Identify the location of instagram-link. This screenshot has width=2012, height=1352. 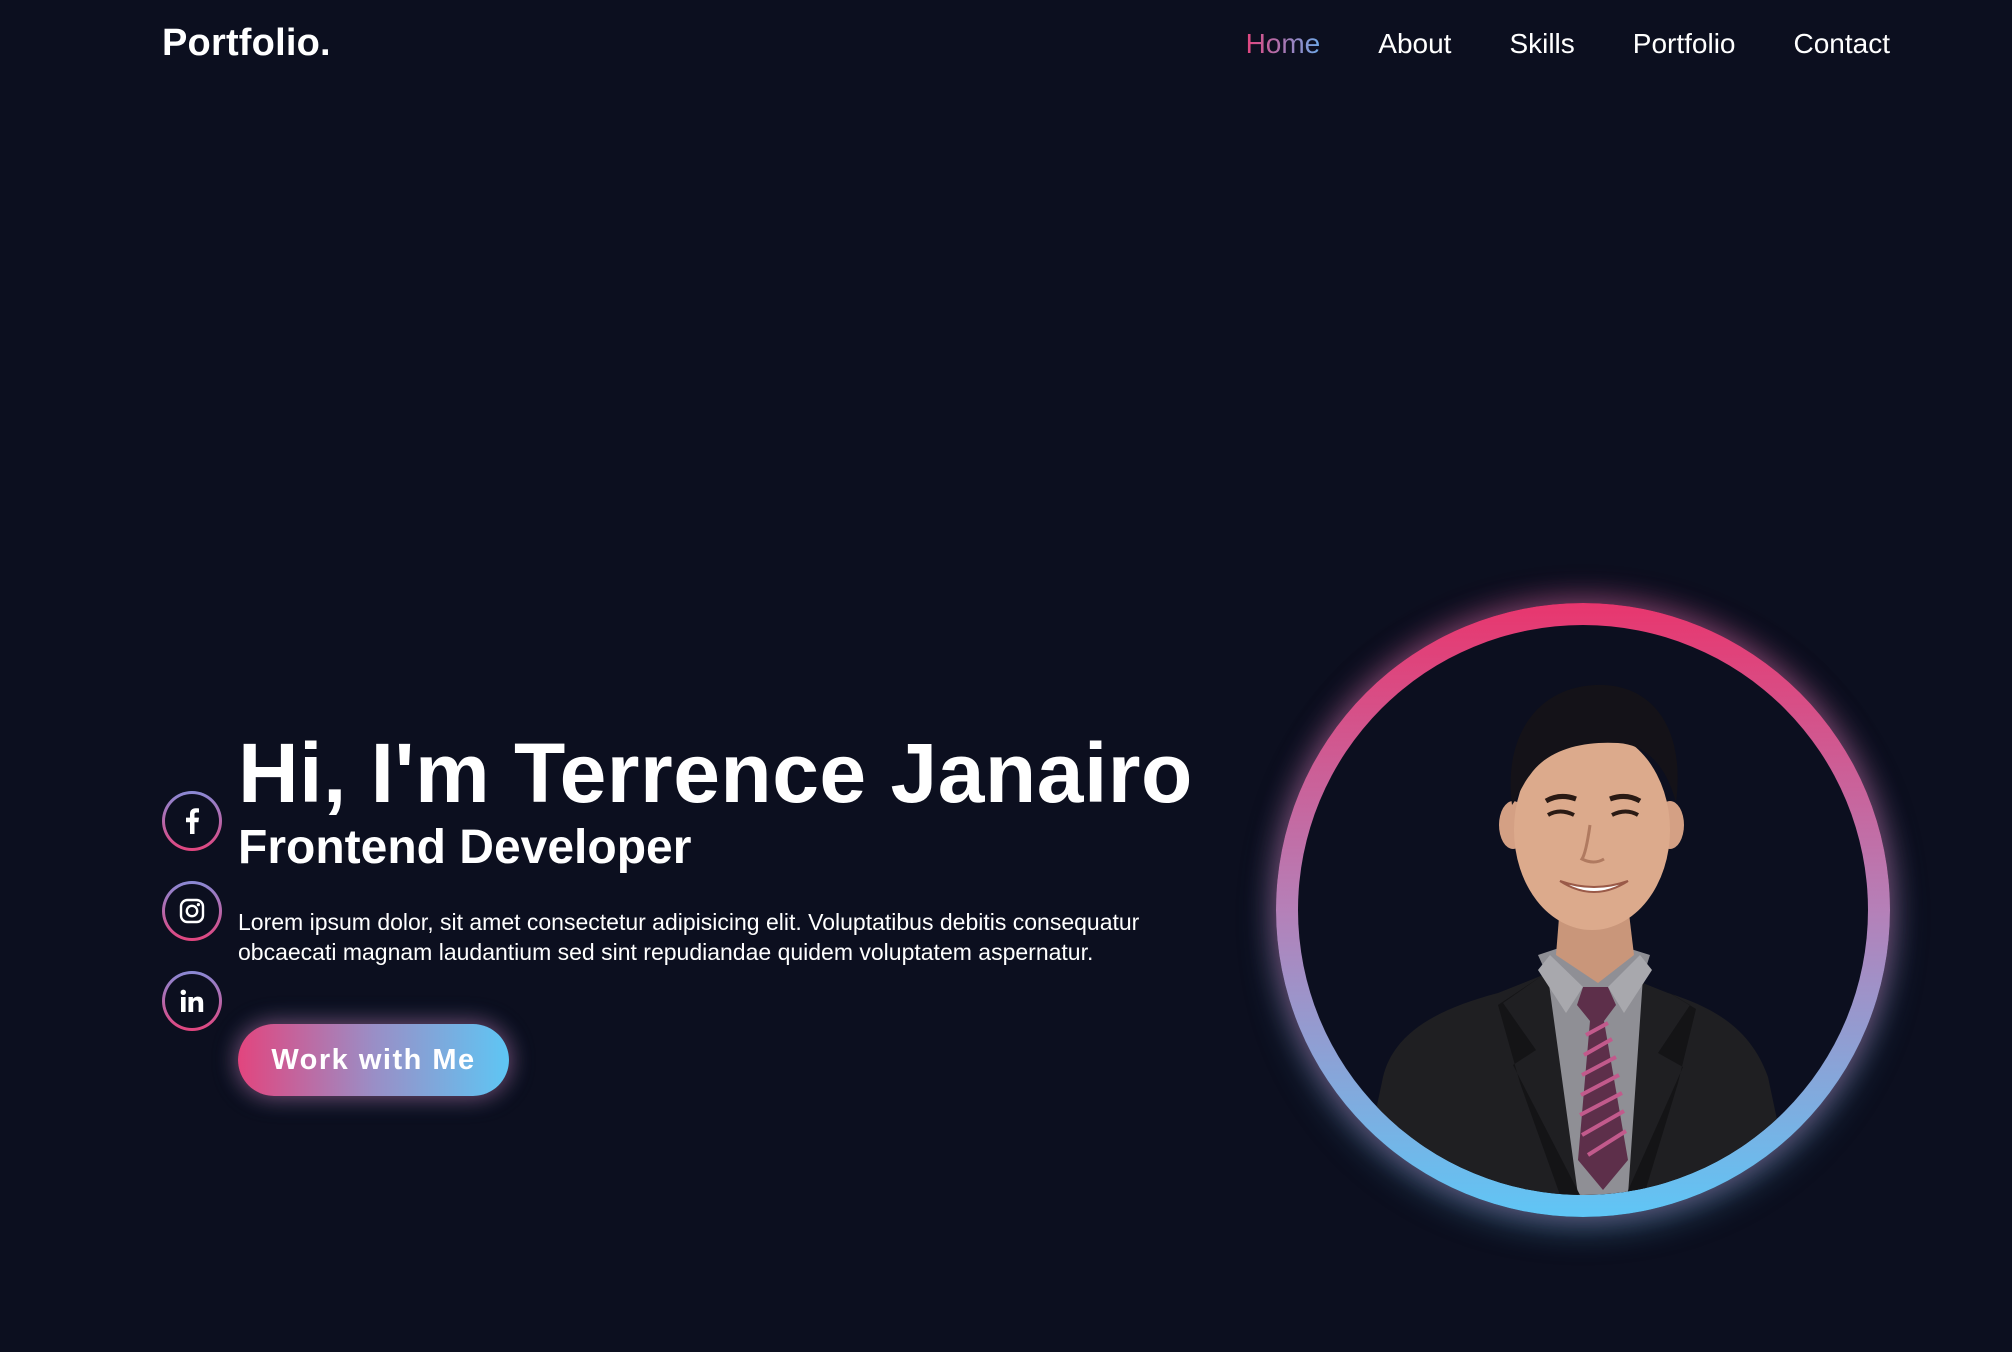
(192, 911).